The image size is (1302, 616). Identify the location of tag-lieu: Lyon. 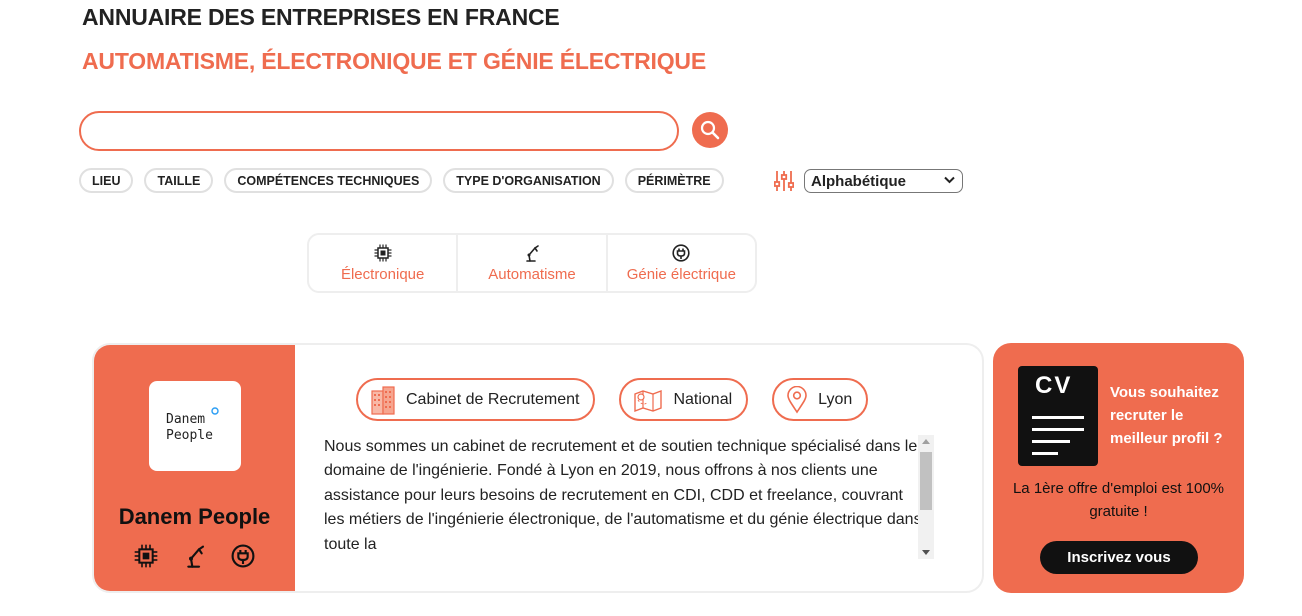
(820, 399).